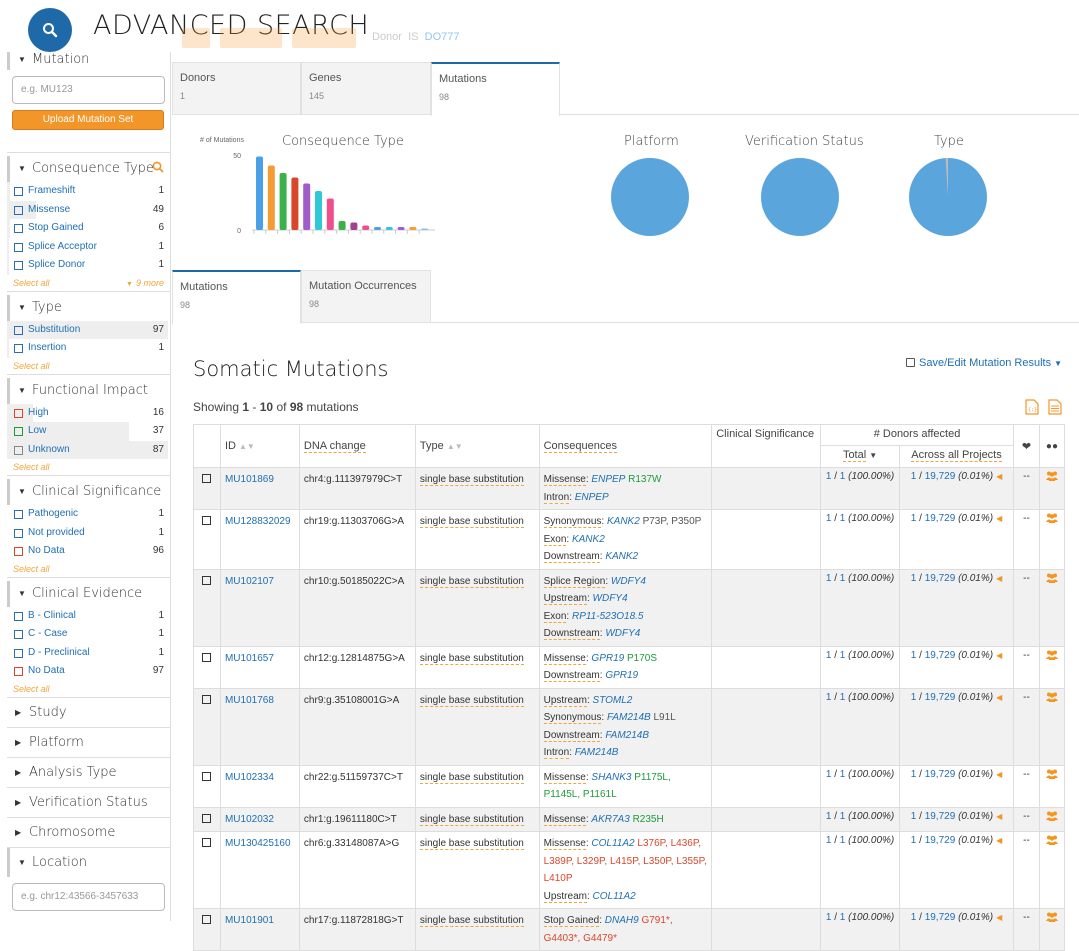  What do you see at coordinates (415, 37) in the screenshot?
I see `donor-filter: Donor IS DO777` at bounding box center [415, 37].